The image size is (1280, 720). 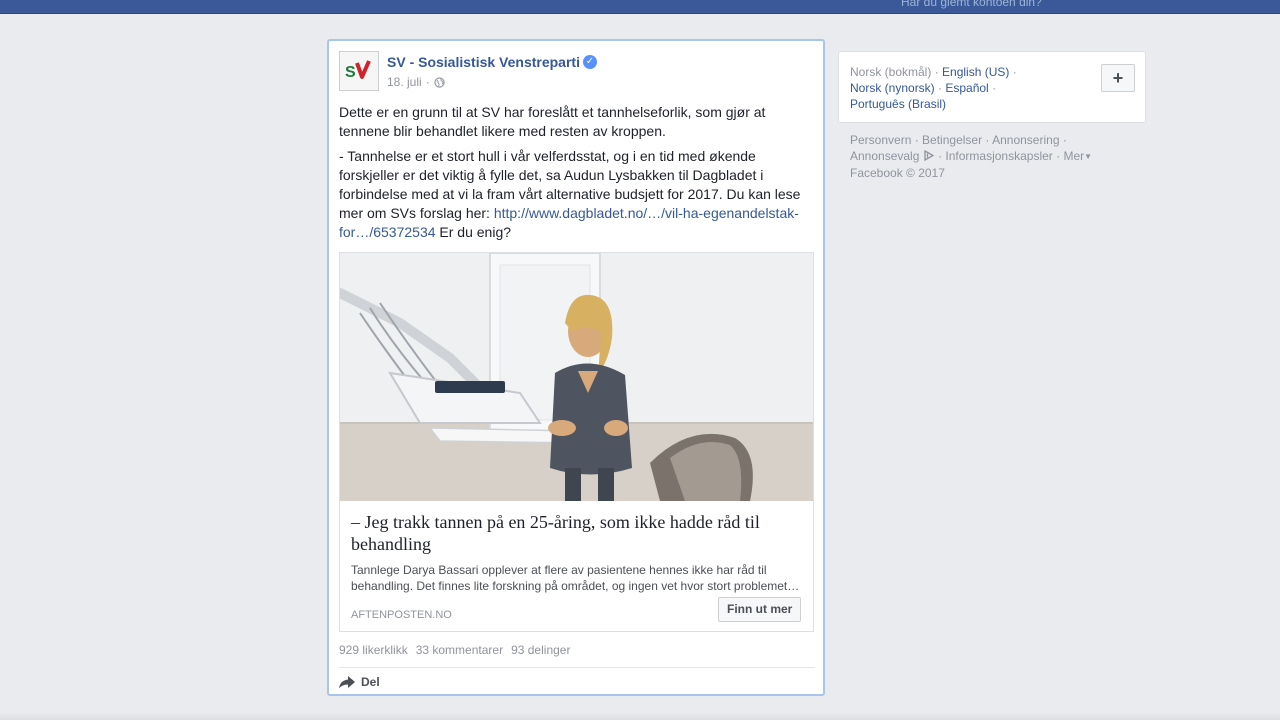 What do you see at coordinates (404, 82) in the screenshot?
I see `post-date-link: 18. juli` at bounding box center [404, 82].